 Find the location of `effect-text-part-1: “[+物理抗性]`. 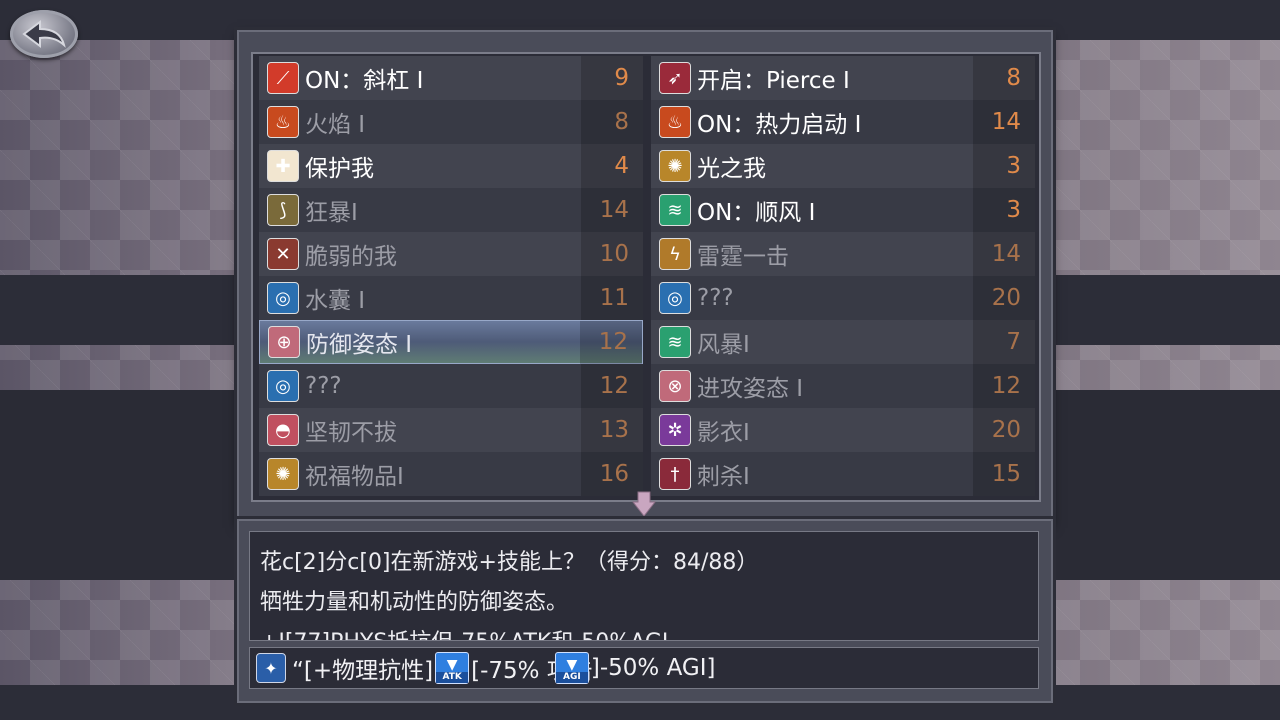

effect-text-part-1: “[+物理抗性] is located at coordinates (363, 671).